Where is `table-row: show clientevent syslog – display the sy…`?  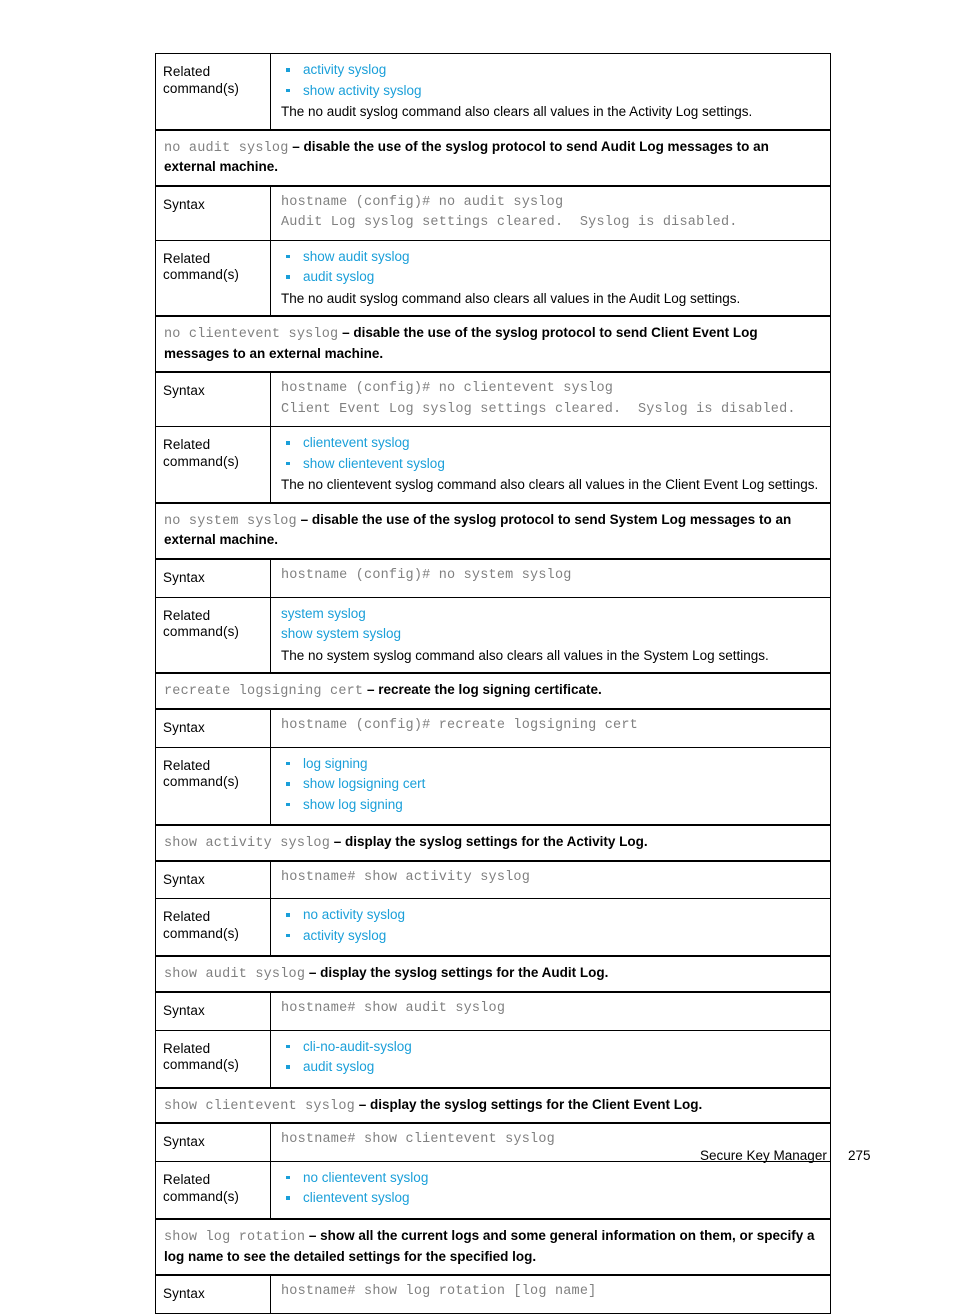 table-row: show clientevent syslog – display the sy… is located at coordinates (493, 1105).